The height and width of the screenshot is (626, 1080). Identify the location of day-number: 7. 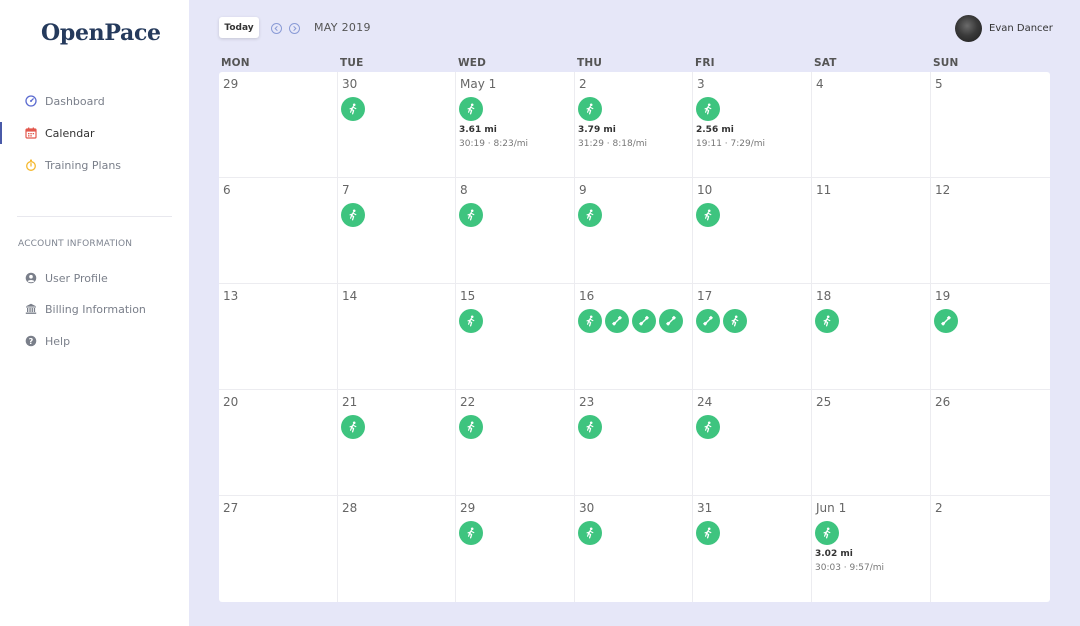
(346, 190).